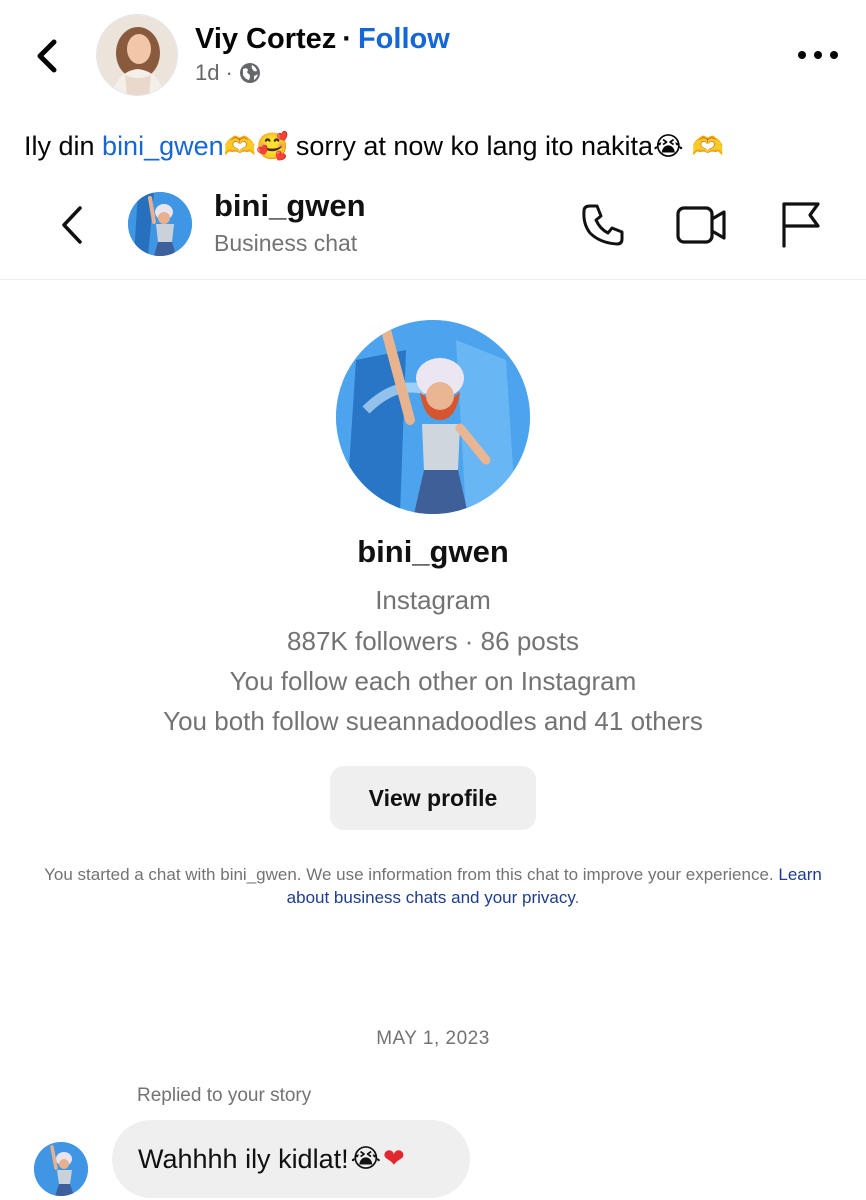 The width and height of the screenshot is (866, 1200). What do you see at coordinates (163, 146) in the screenshot?
I see `caption-mention: bini_gwen` at bounding box center [163, 146].